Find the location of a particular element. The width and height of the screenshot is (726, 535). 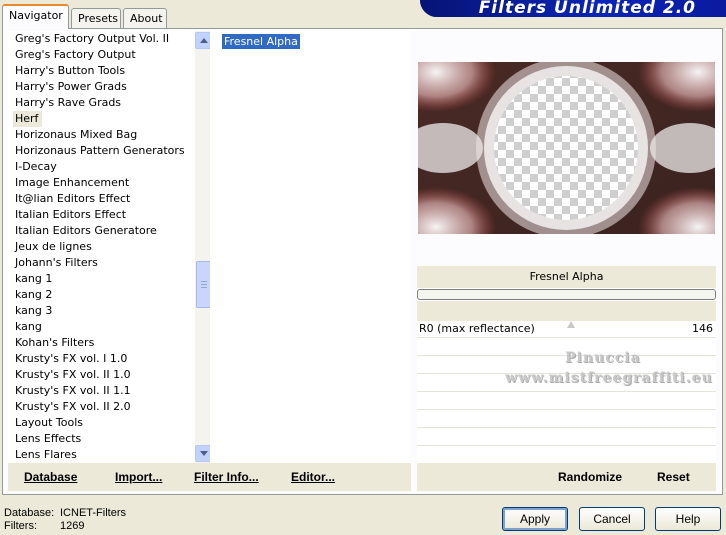

category-item-label: Lens Effects is located at coordinates (48, 438).